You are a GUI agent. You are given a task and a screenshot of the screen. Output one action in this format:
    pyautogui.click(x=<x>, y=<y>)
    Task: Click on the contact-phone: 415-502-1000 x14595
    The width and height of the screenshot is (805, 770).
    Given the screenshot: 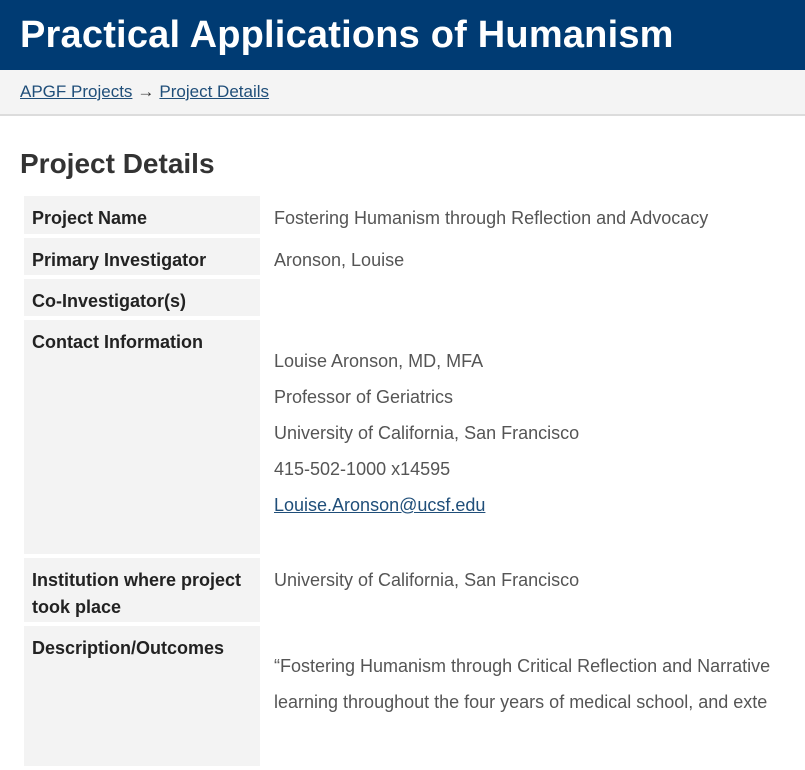 What is the action you would take?
    pyautogui.click(x=362, y=469)
    